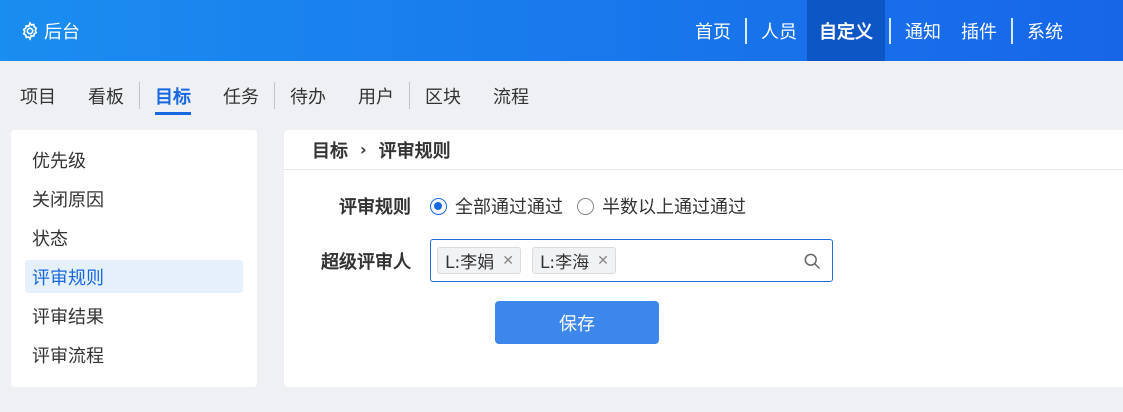  I want to click on topnav-item-system: 系统, so click(1045, 30).